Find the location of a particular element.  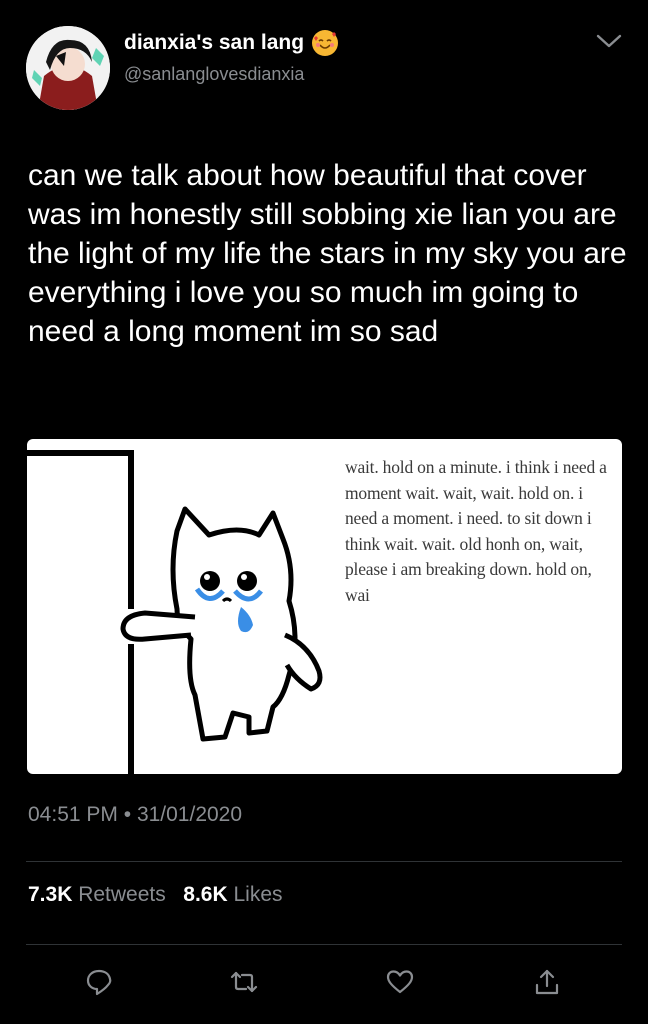

retweets-count: 7.3K is located at coordinates (50, 894).